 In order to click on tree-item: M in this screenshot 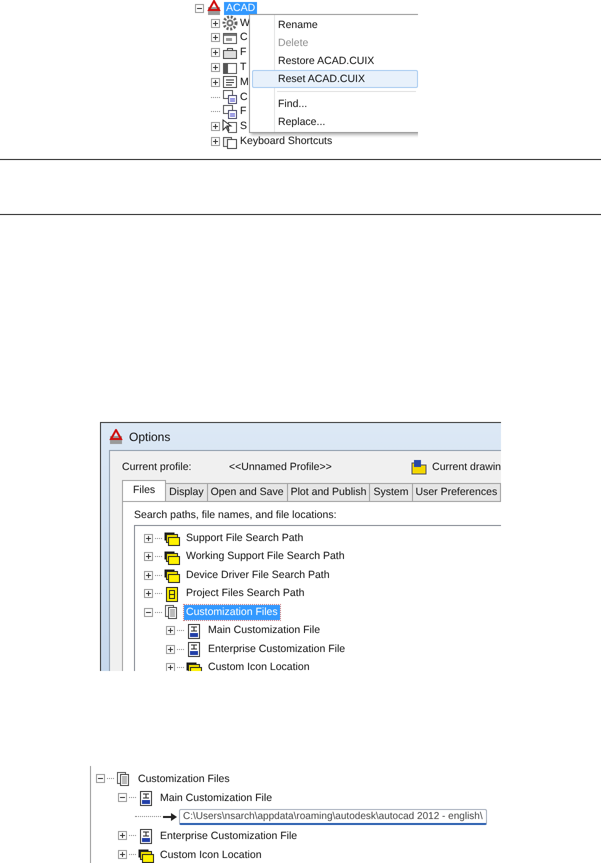, I will do `click(244, 82)`.